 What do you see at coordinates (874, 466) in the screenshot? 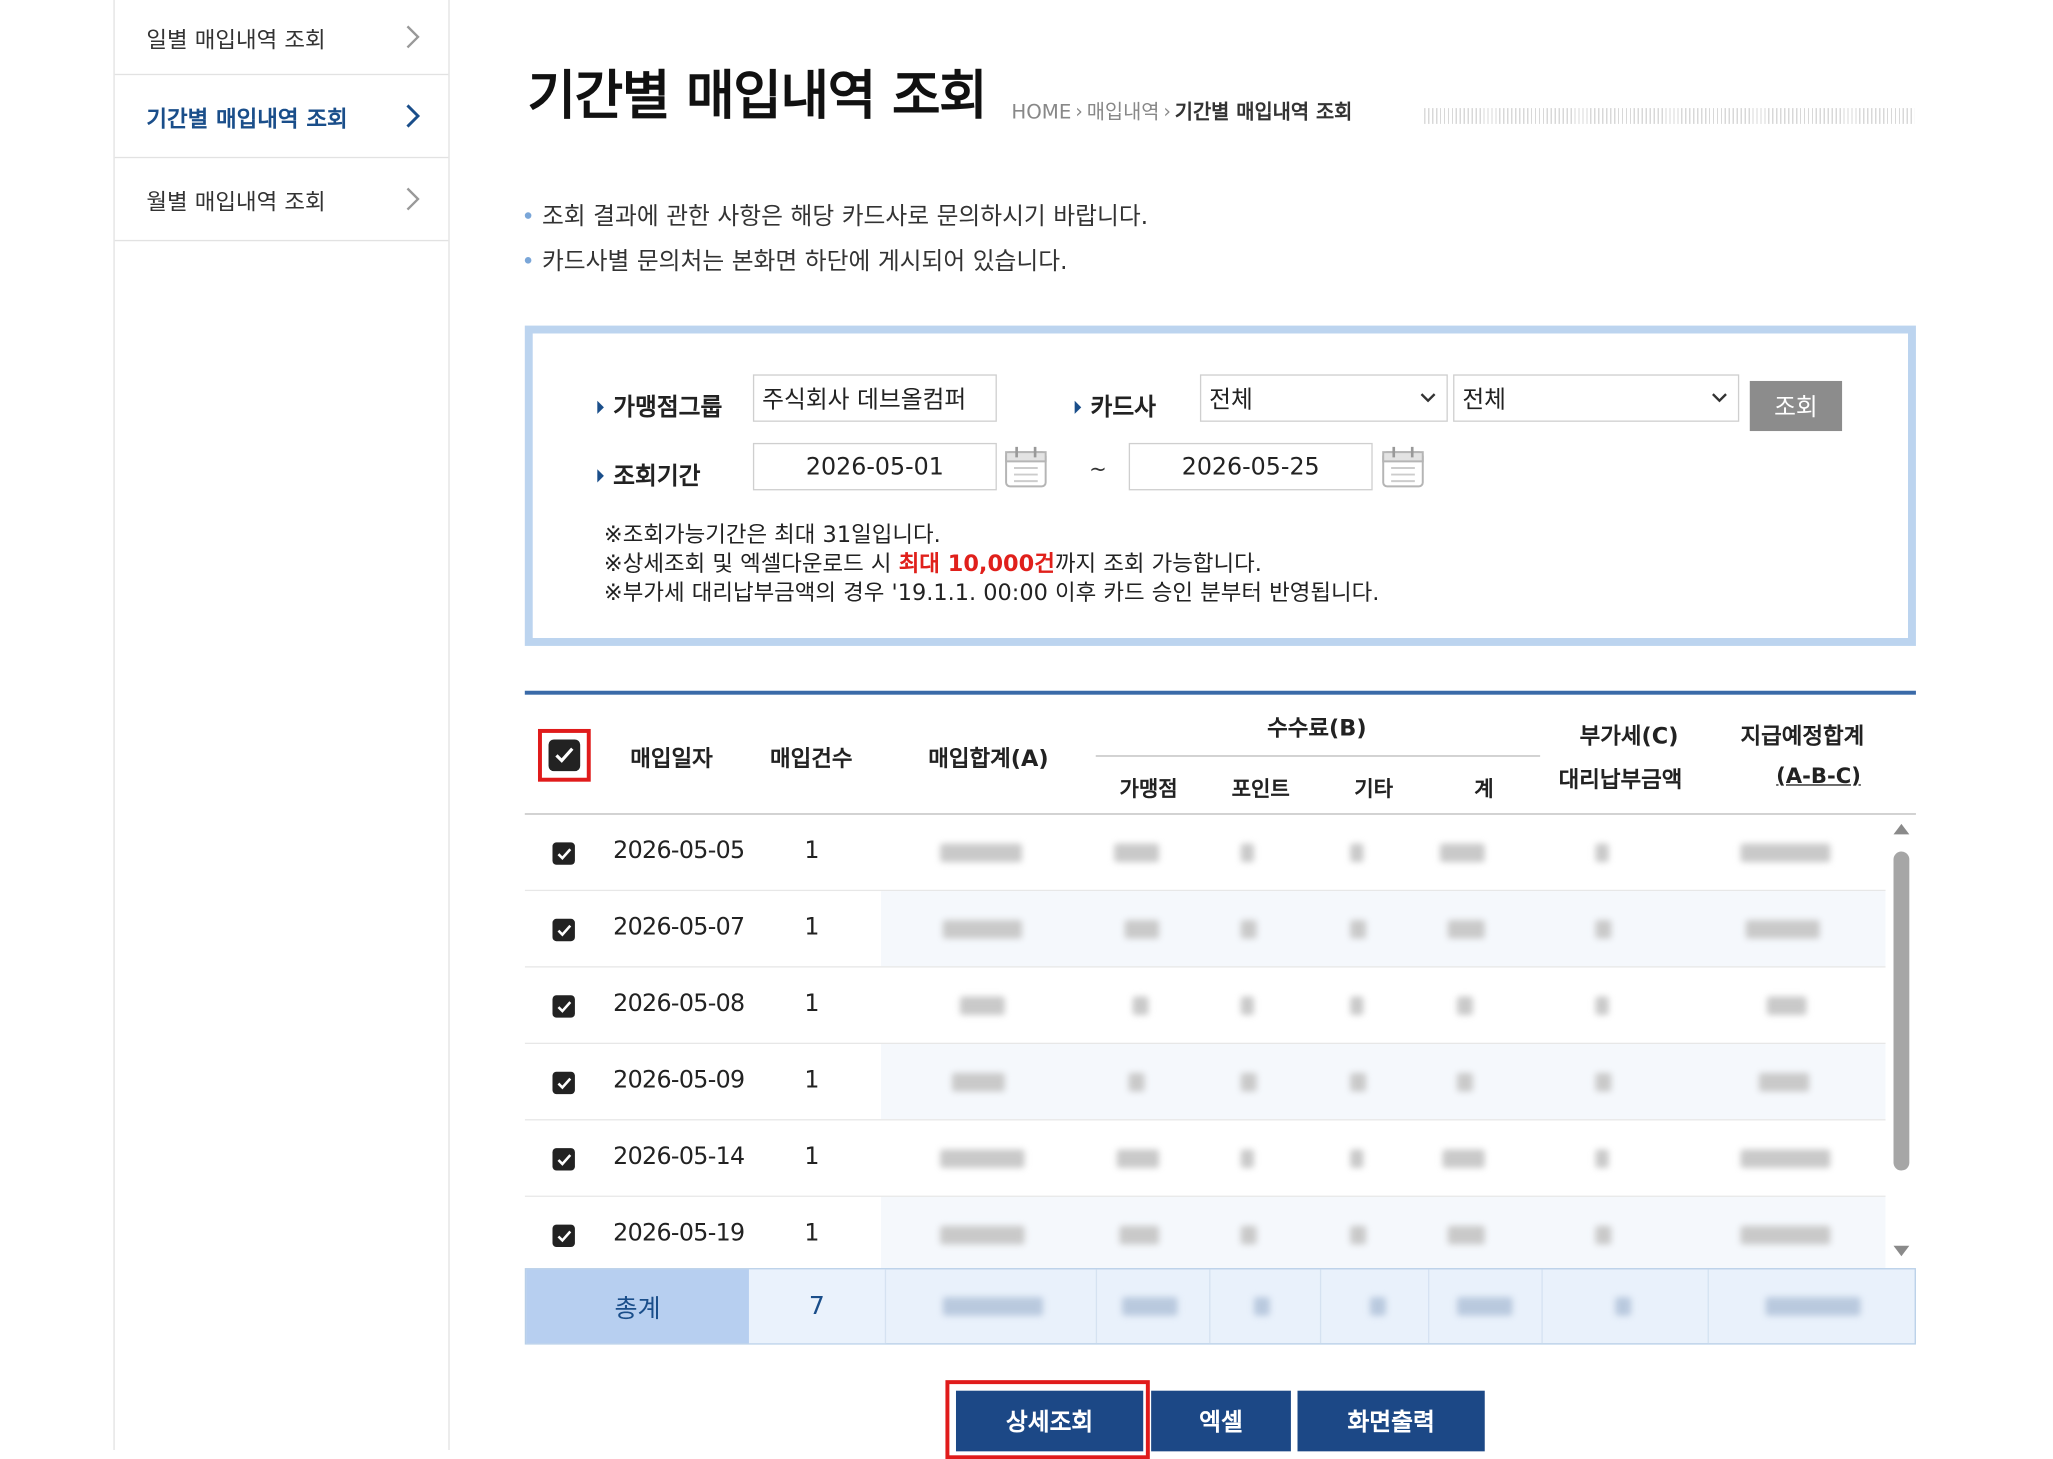
I see `date-from-input: 2026-05-01` at bounding box center [874, 466].